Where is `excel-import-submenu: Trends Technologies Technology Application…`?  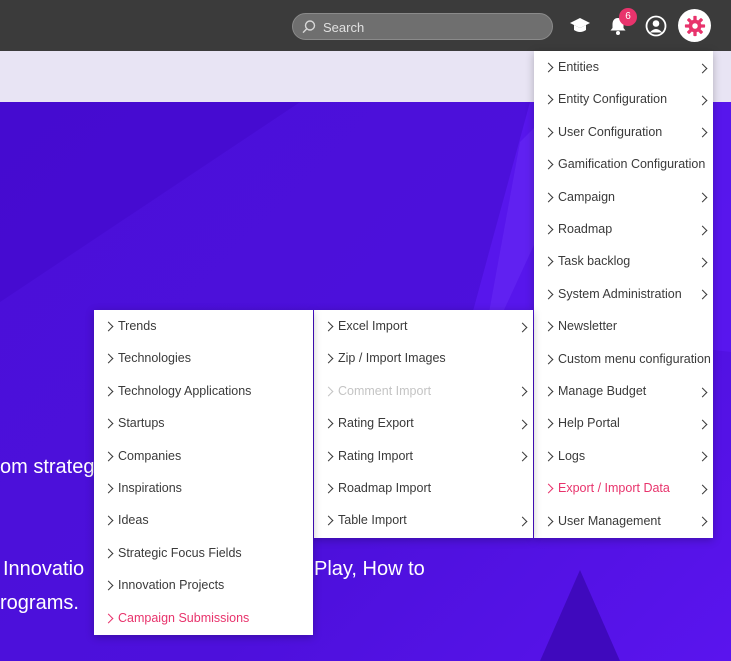 excel-import-submenu: Trends Technologies Technology Application… is located at coordinates (203, 472).